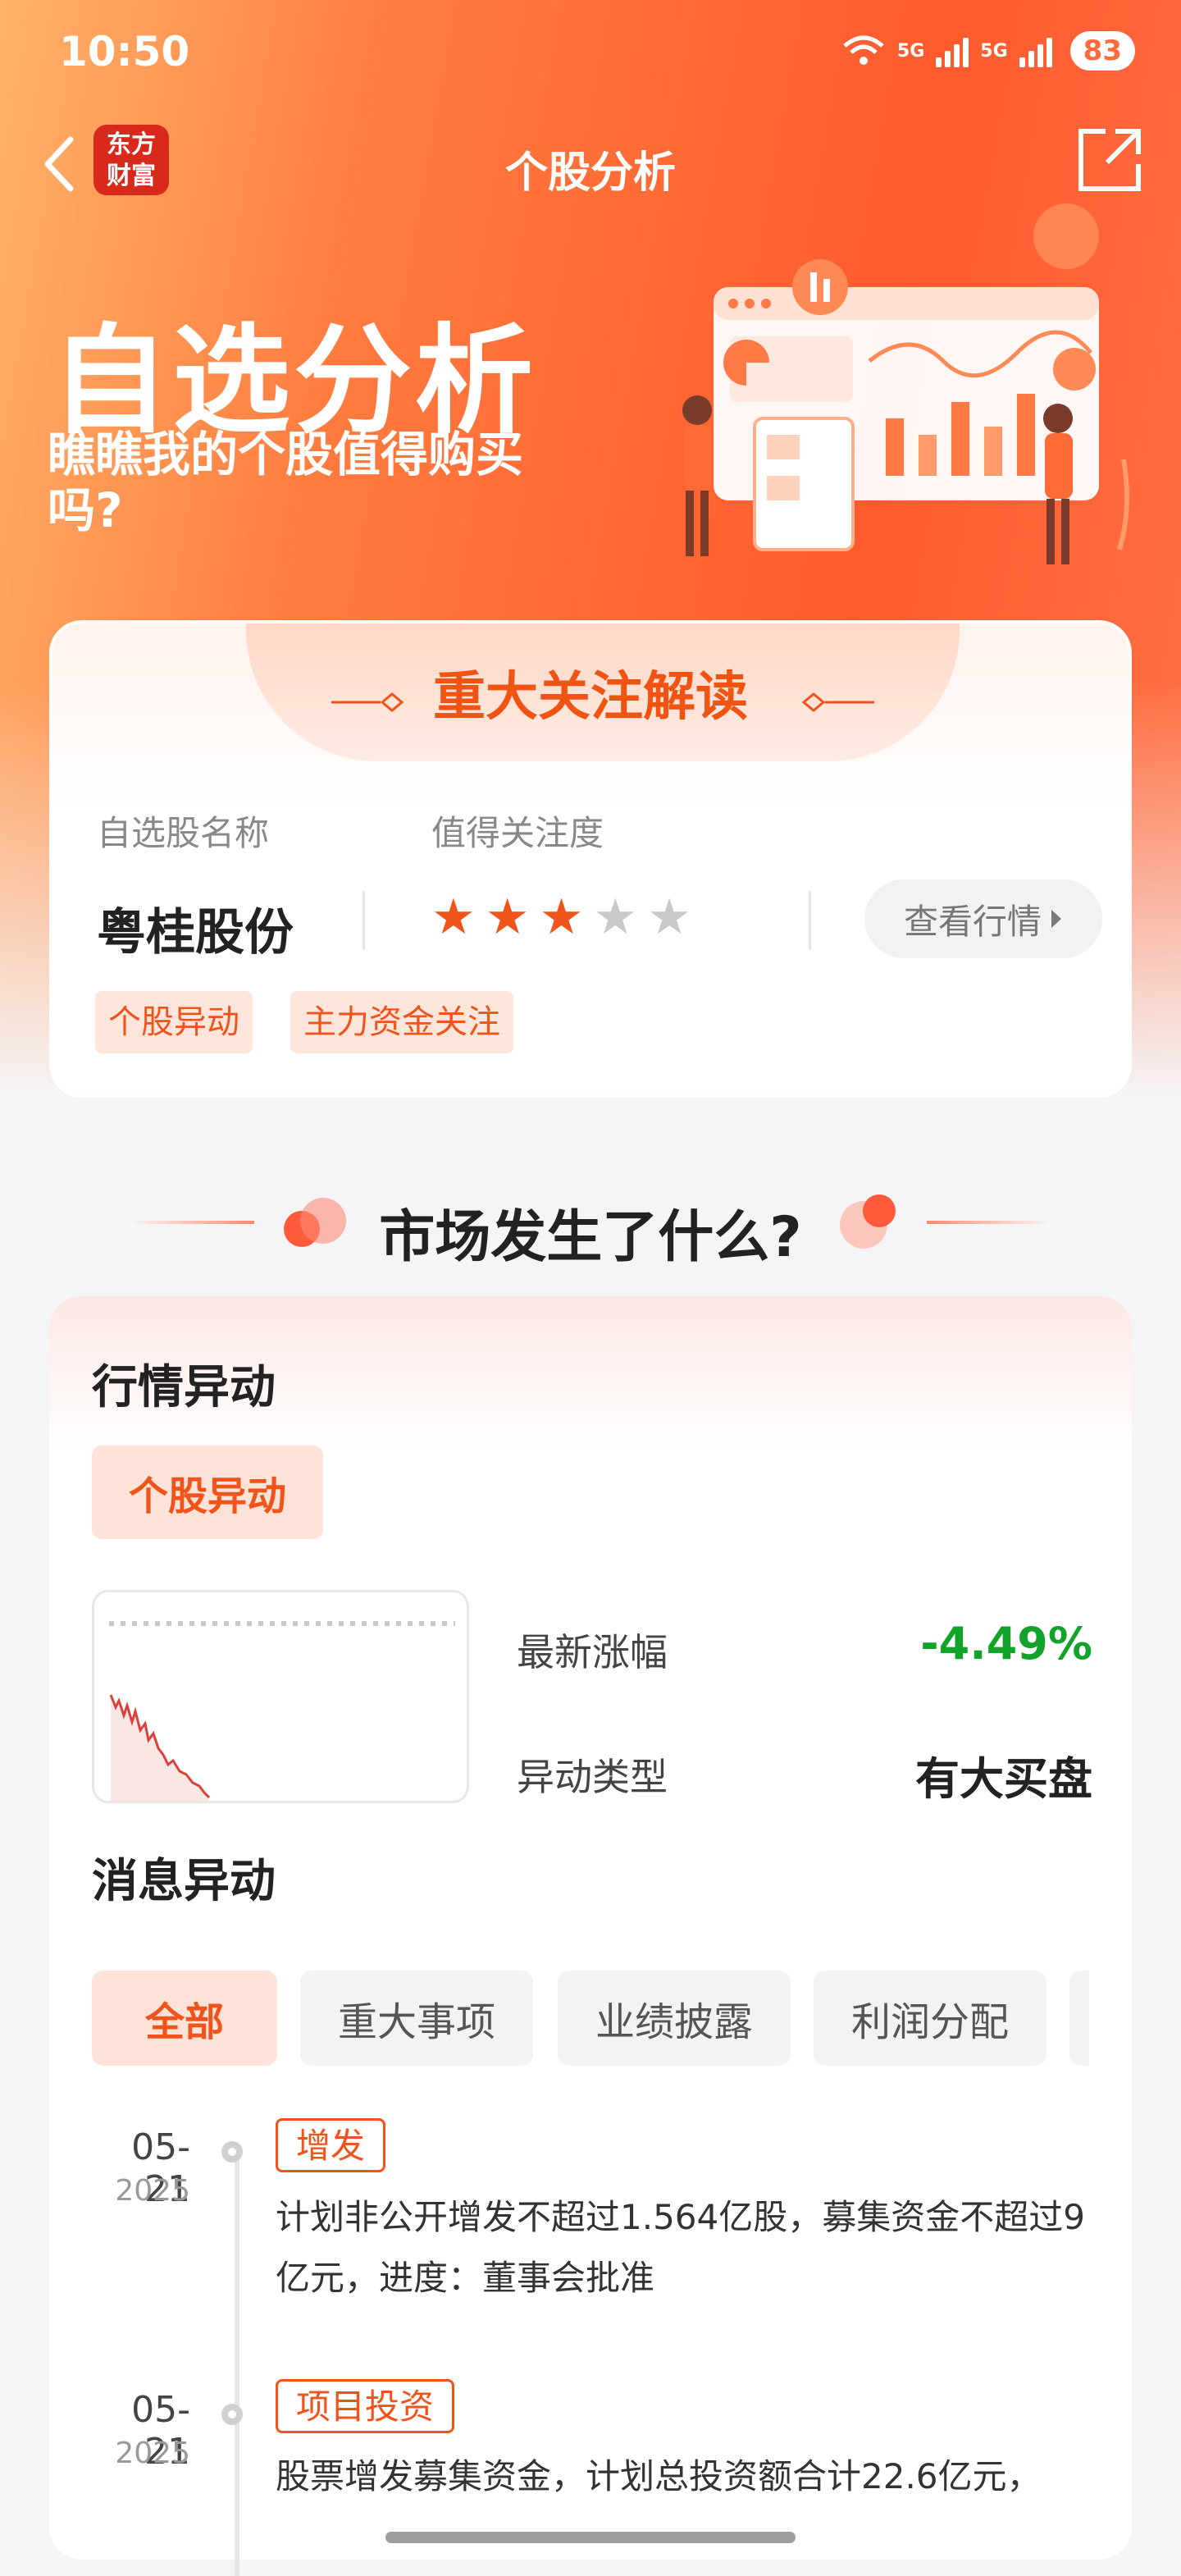 Image resolution: width=1181 pixels, height=2576 pixels. What do you see at coordinates (674, 2019) in the screenshot?
I see `filter-tab-earnings: 业绩披露` at bounding box center [674, 2019].